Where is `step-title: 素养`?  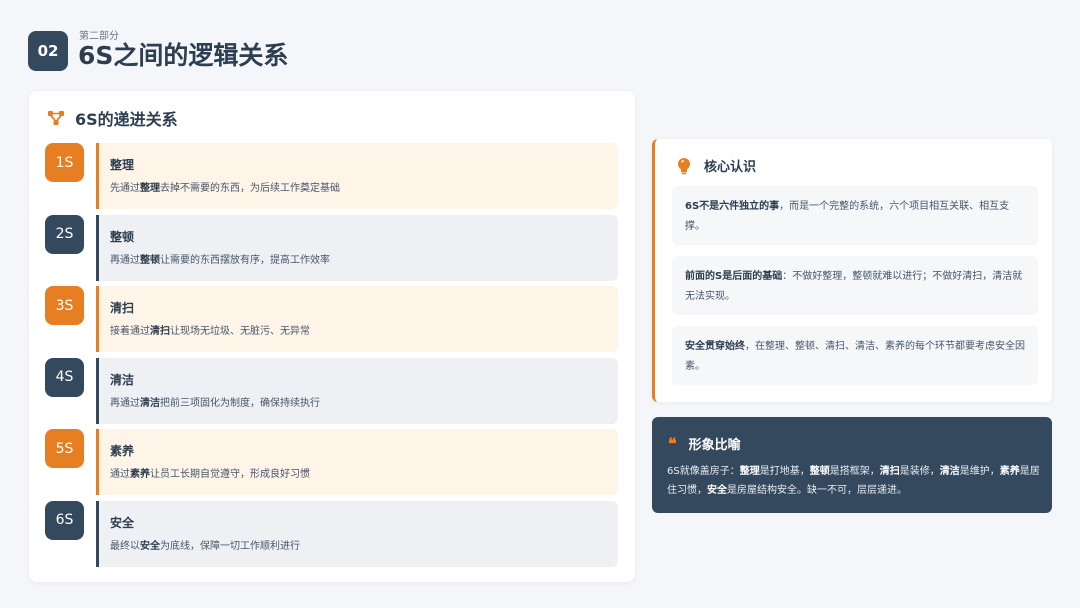
step-title: 素养 is located at coordinates (122, 451).